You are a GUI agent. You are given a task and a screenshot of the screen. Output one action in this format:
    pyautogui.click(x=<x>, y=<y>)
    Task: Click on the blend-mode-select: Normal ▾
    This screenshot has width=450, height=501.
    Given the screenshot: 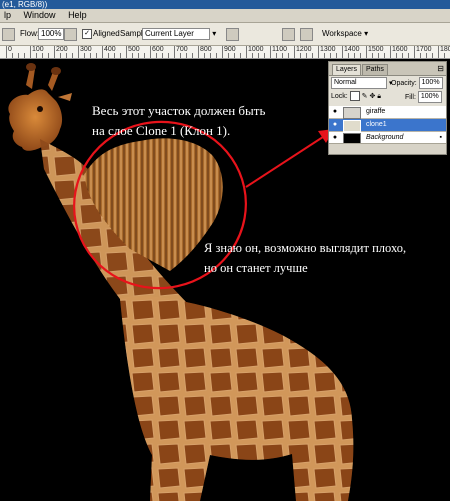 What is the action you would take?
    pyautogui.click(x=361, y=83)
    